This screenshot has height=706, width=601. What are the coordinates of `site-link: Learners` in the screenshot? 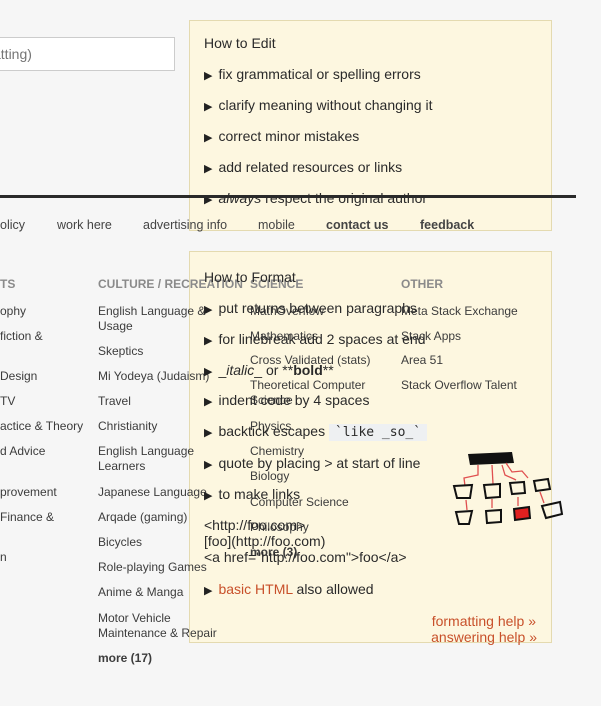 It's located at (121, 466).